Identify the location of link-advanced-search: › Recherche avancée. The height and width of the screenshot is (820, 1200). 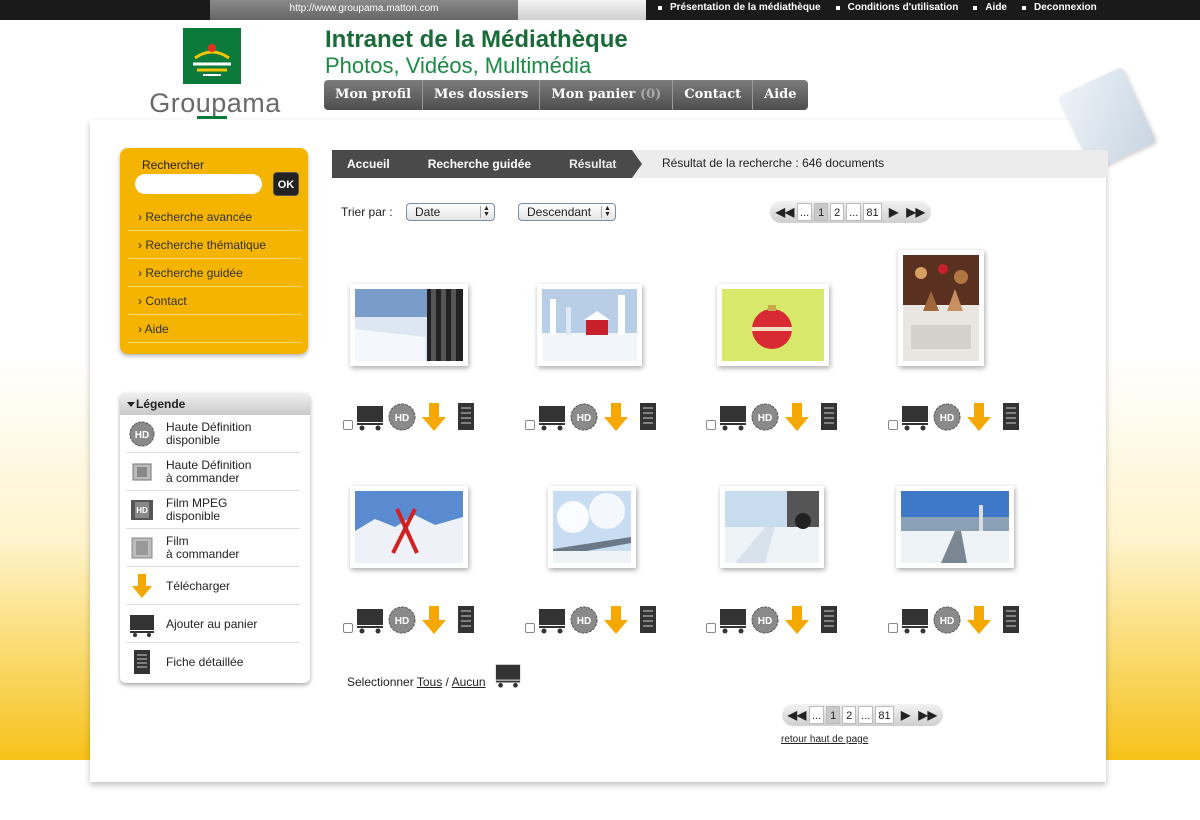
(214, 217).